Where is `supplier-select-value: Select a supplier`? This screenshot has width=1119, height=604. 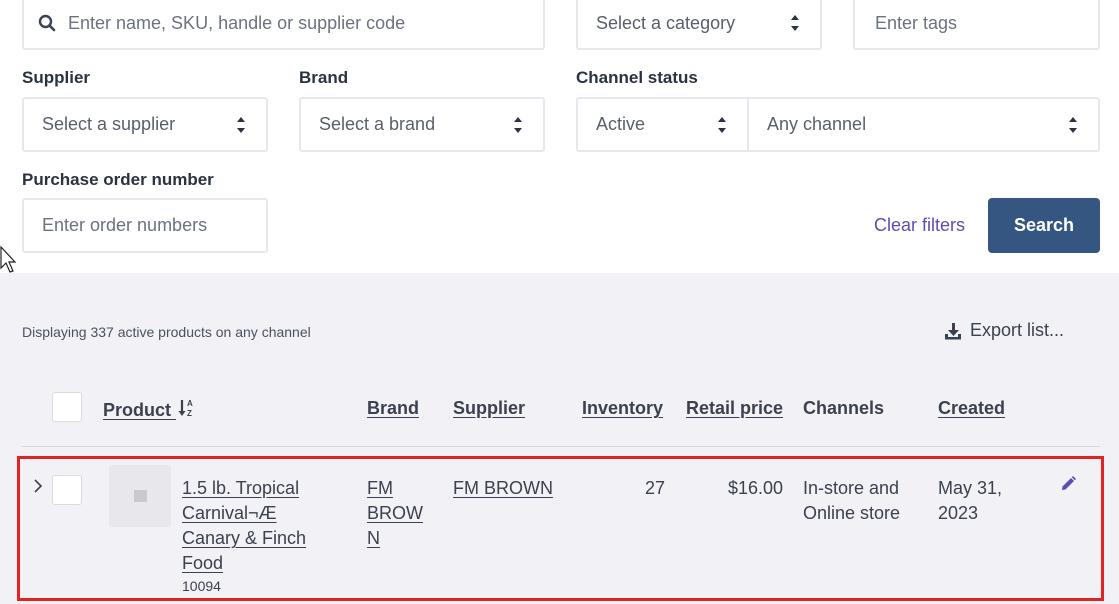 supplier-select-value: Select a supplier is located at coordinates (109, 124).